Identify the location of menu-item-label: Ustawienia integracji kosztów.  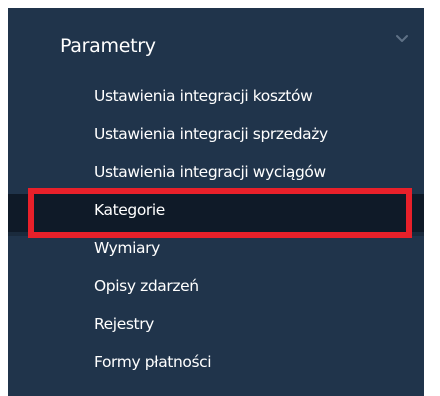
(203, 96).